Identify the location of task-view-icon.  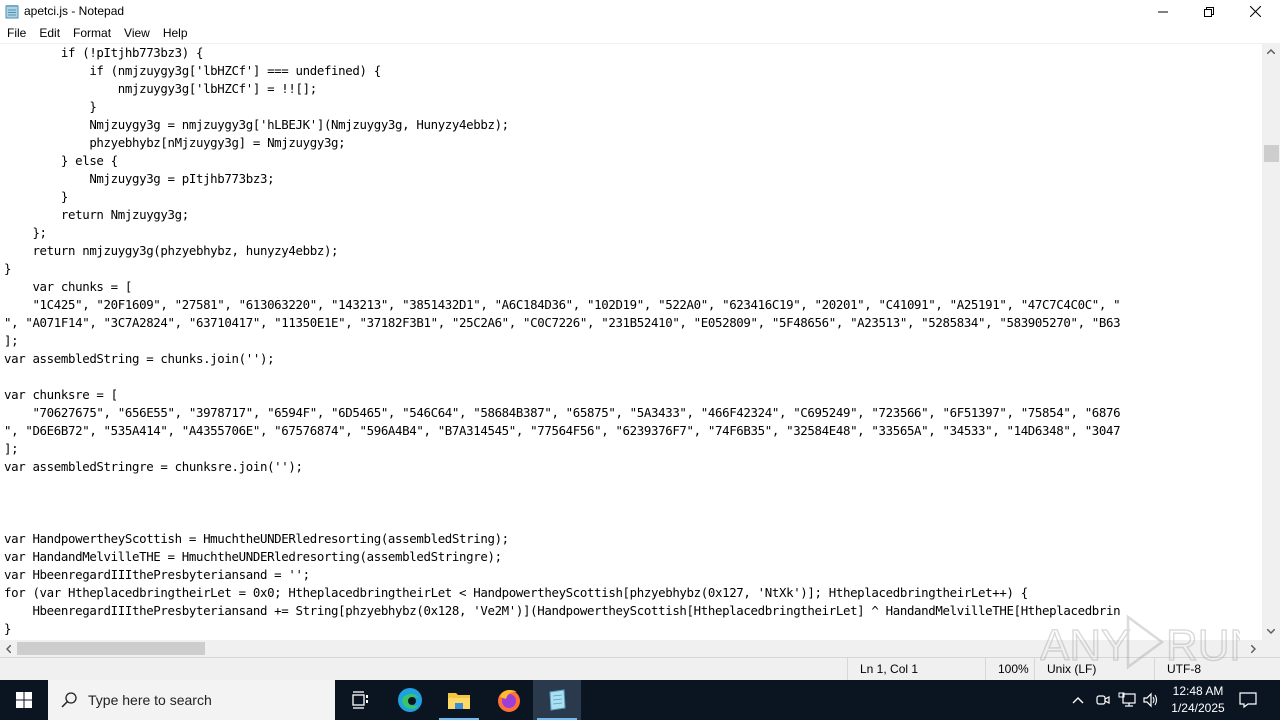
(360, 700).